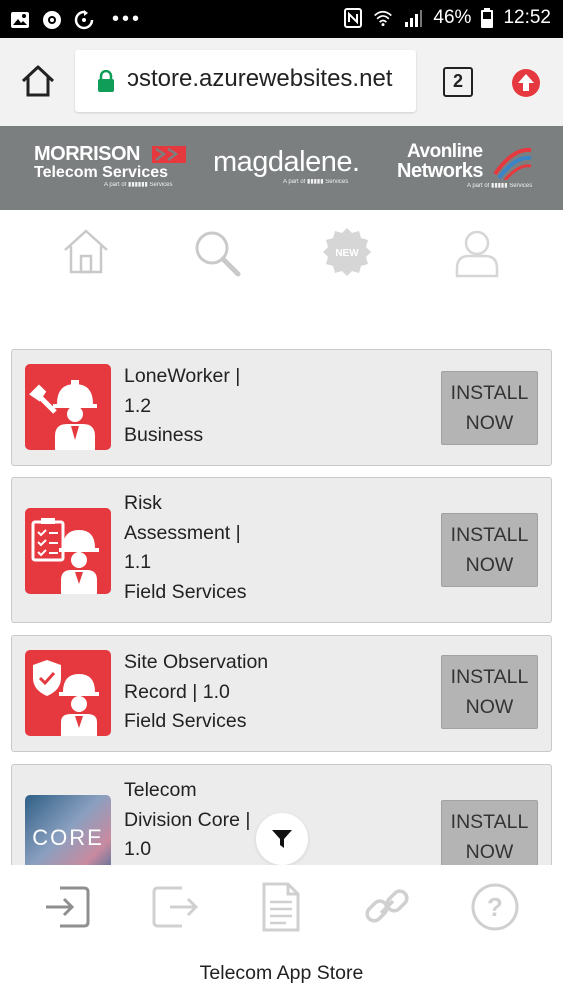 This screenshot has width=563, height=1000. I want to click on app-card-loneworker: LoneWorker | 1.2 Business INSTALL NOW, so click(281, 407).